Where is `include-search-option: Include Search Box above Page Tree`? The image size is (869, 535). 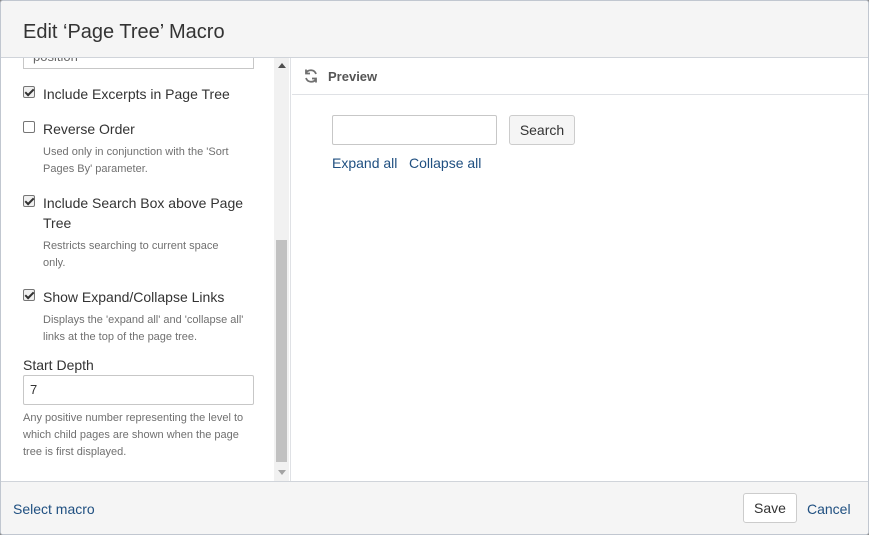 include-search-option: Include Search Box above Page Tree is located at coordinates (138, 213).